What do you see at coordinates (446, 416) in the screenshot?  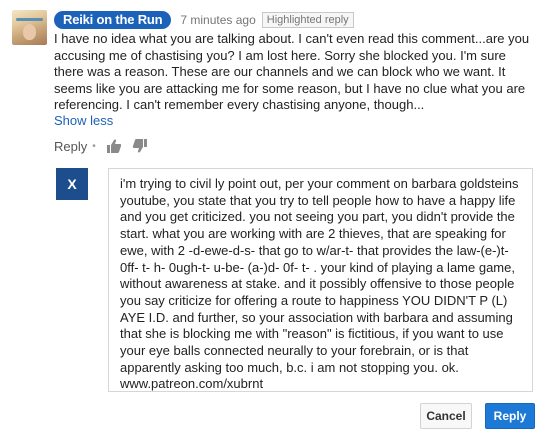 I see `cancel-button: Cancel` at bounding box center [446, 416].